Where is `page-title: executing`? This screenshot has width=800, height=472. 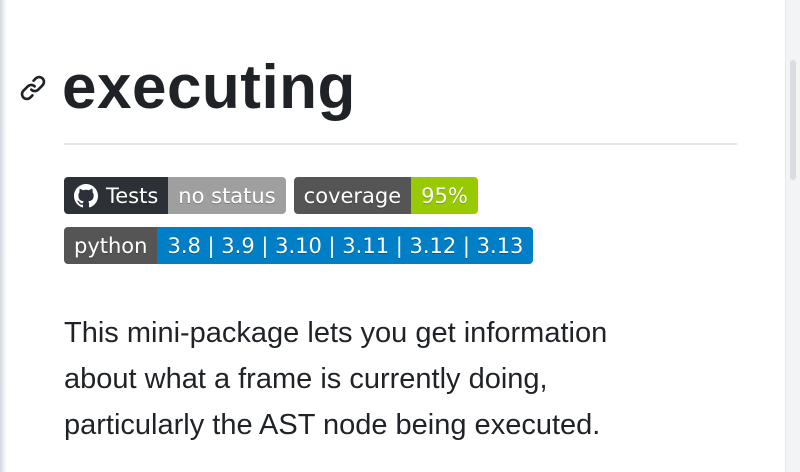
page-title: executing is located at coordinates (209, 87).